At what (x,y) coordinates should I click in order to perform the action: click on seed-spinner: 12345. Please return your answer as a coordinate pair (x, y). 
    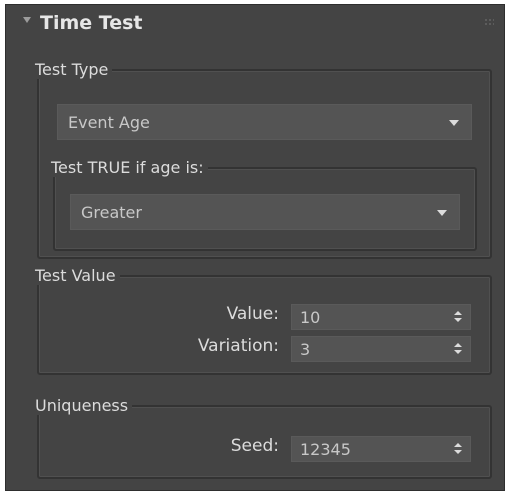
    Looking at the image, I should click on (381, 449).